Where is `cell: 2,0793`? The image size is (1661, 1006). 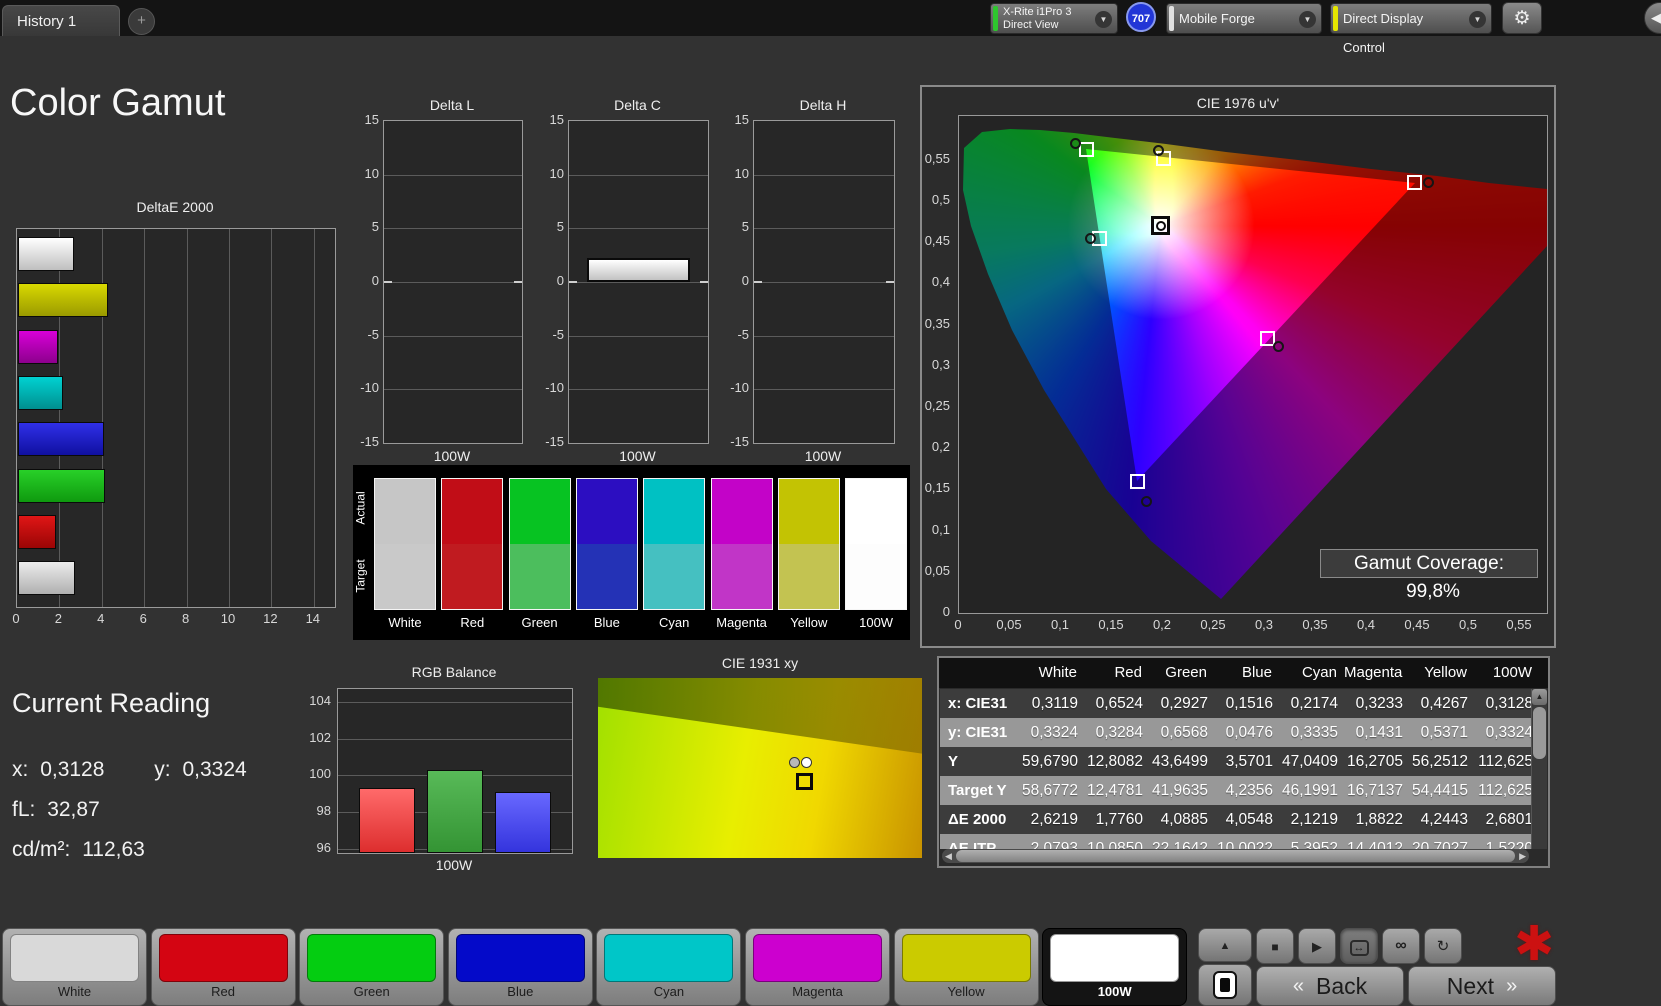
cell: 2,0793 is located at coordinates (1054, 844).